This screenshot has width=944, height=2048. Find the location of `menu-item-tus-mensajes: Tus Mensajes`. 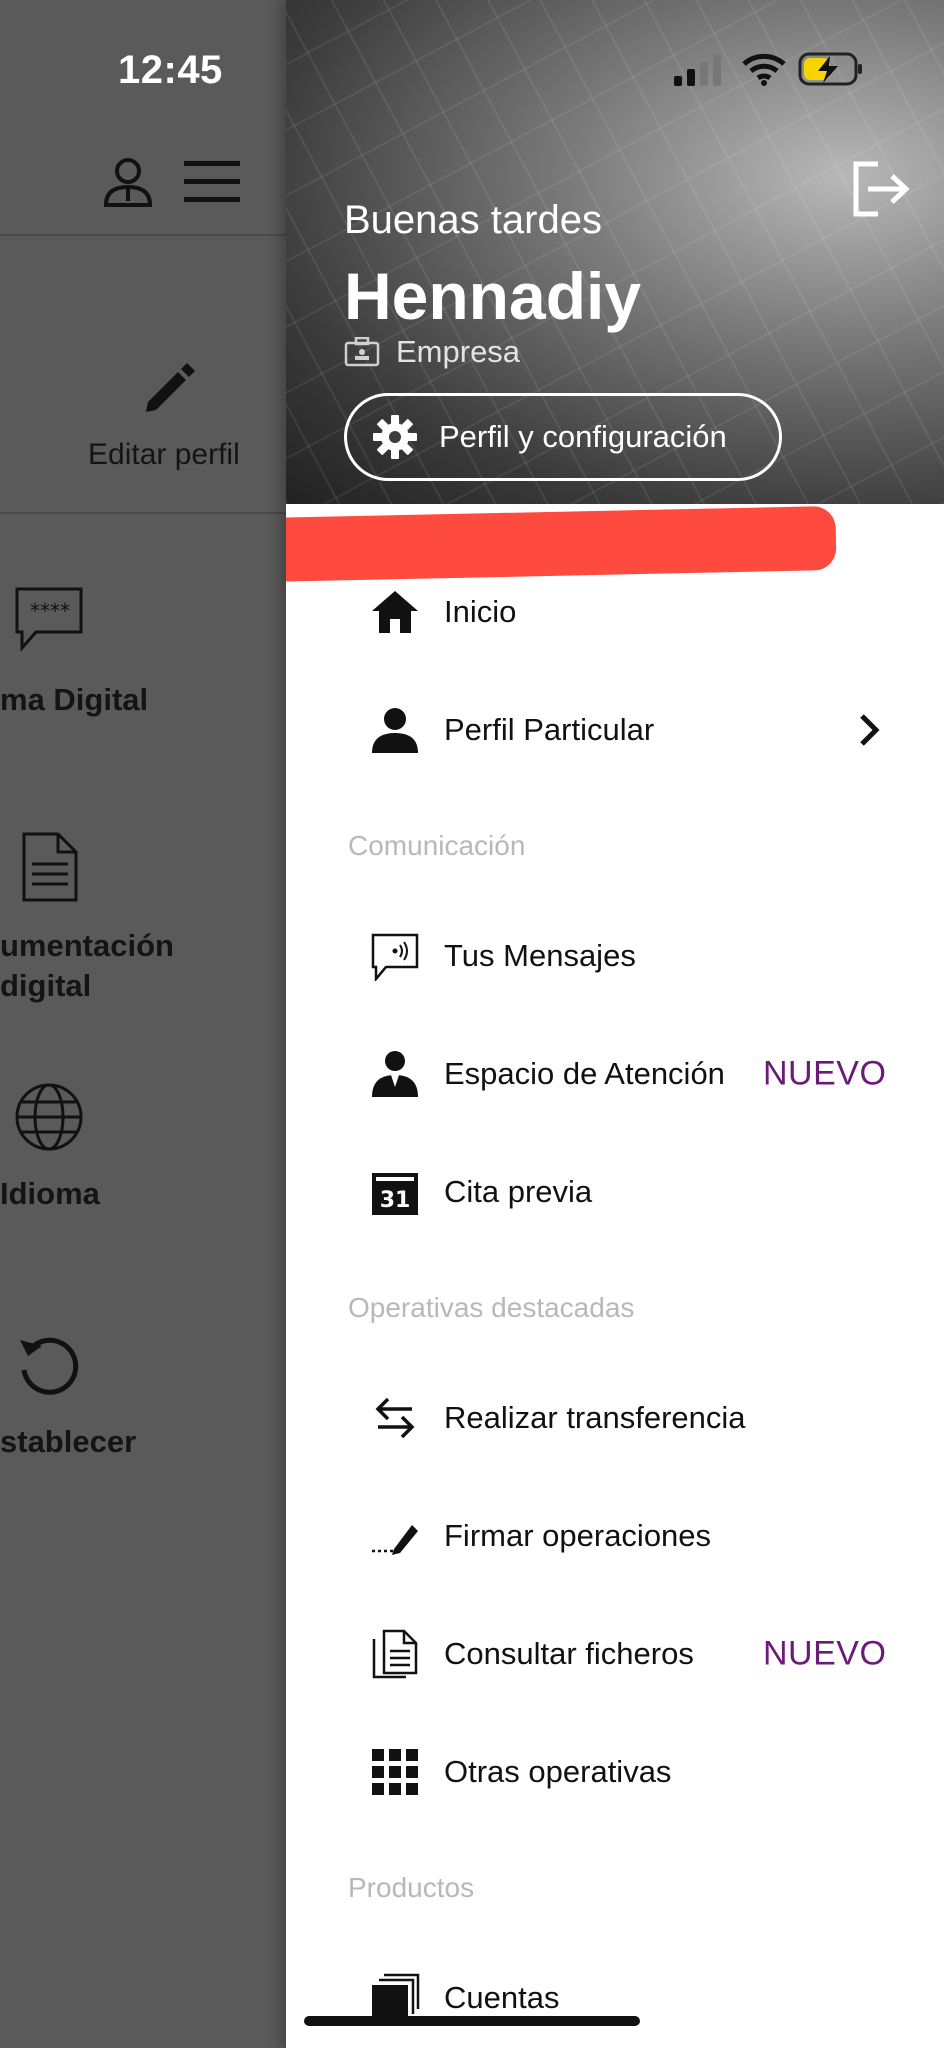

menu-item-tus-mensajes: Tus Mensajes is located at coordinates (615, 956).